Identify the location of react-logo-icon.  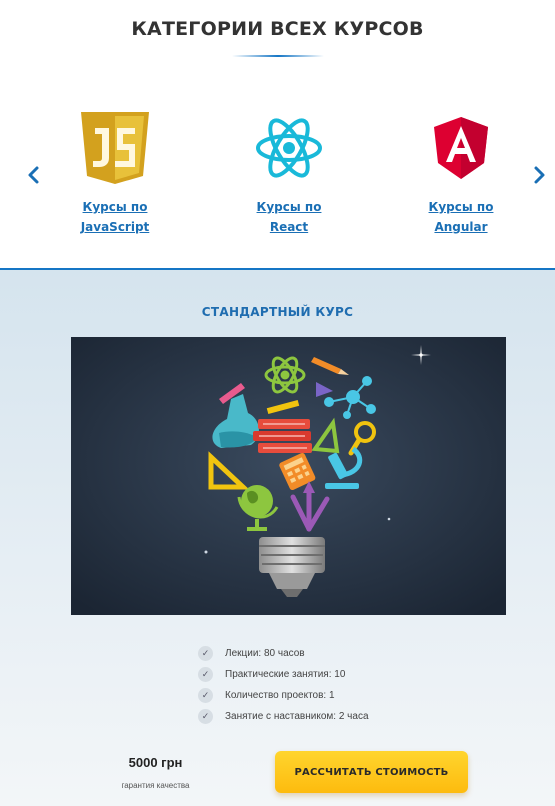
(289, 148).